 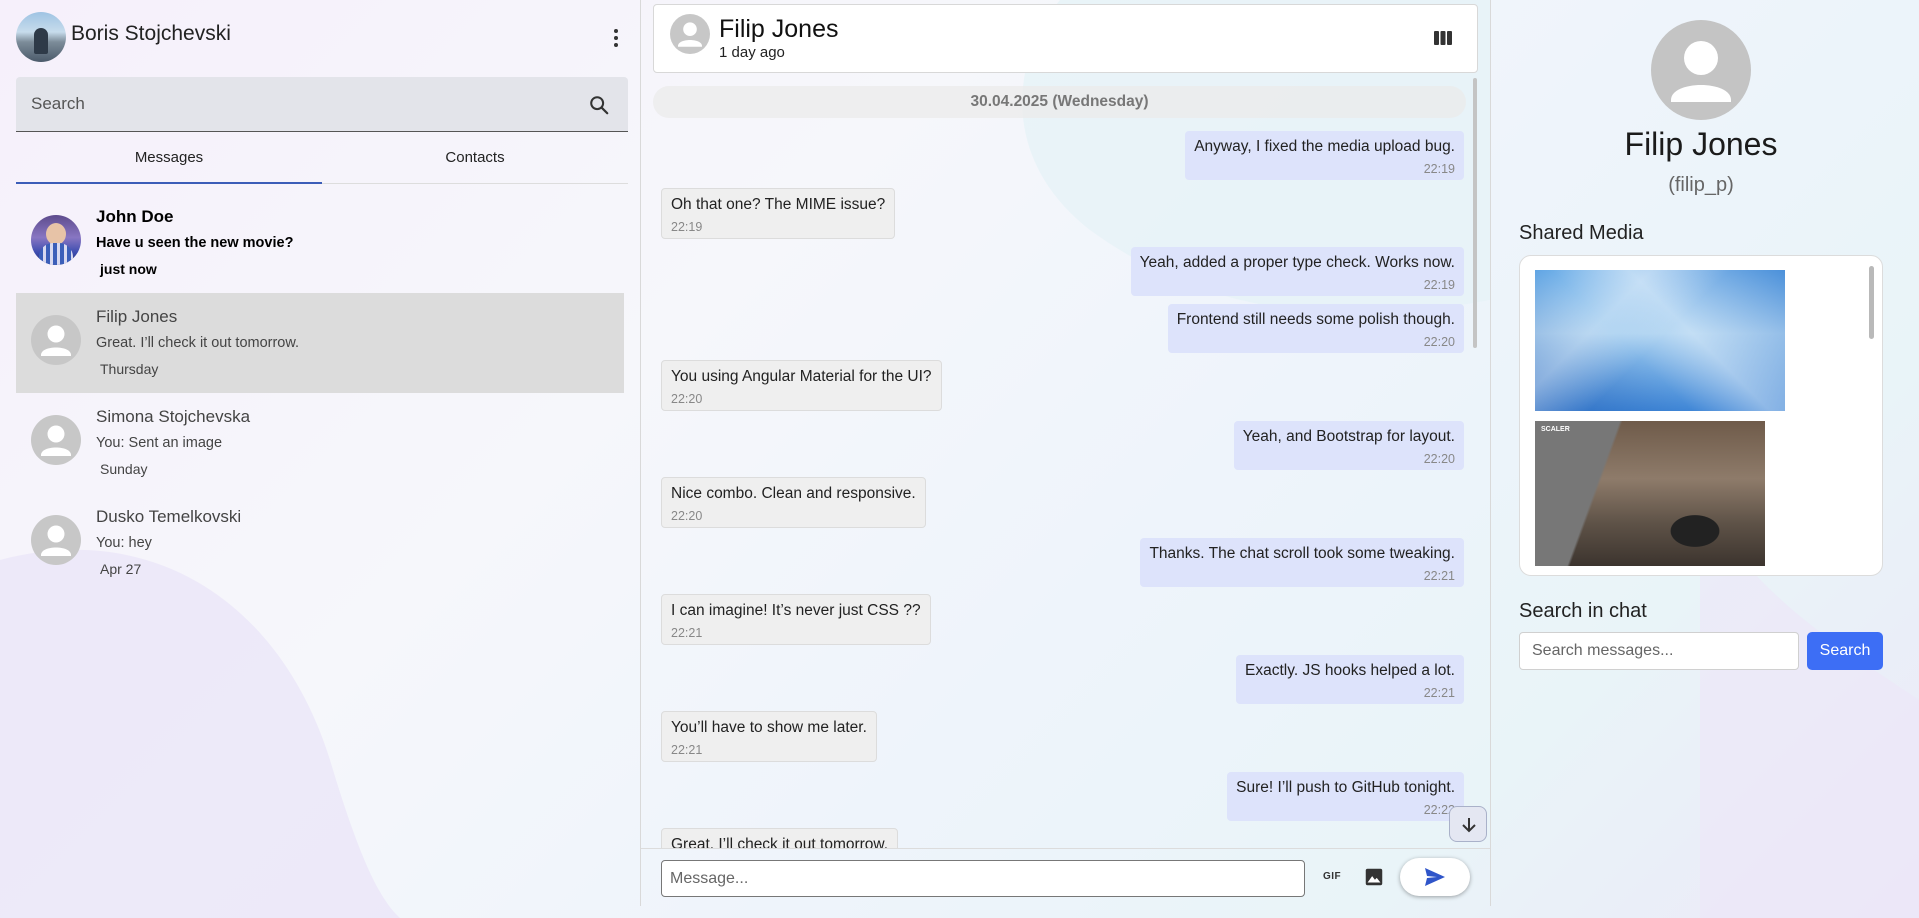 I want to click on tab-contacts: Contacts, so click(x=475, y=161).